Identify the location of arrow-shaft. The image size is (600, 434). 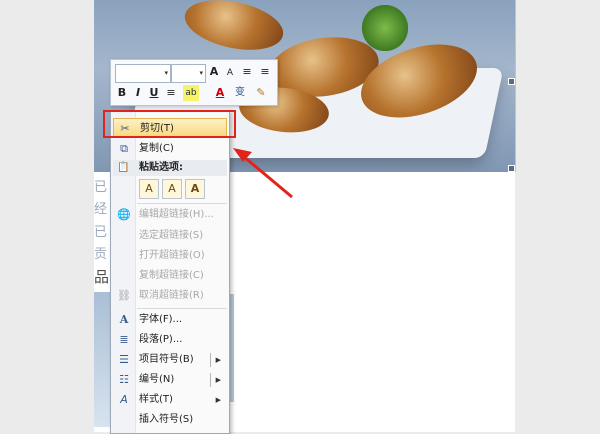
(267, 176).